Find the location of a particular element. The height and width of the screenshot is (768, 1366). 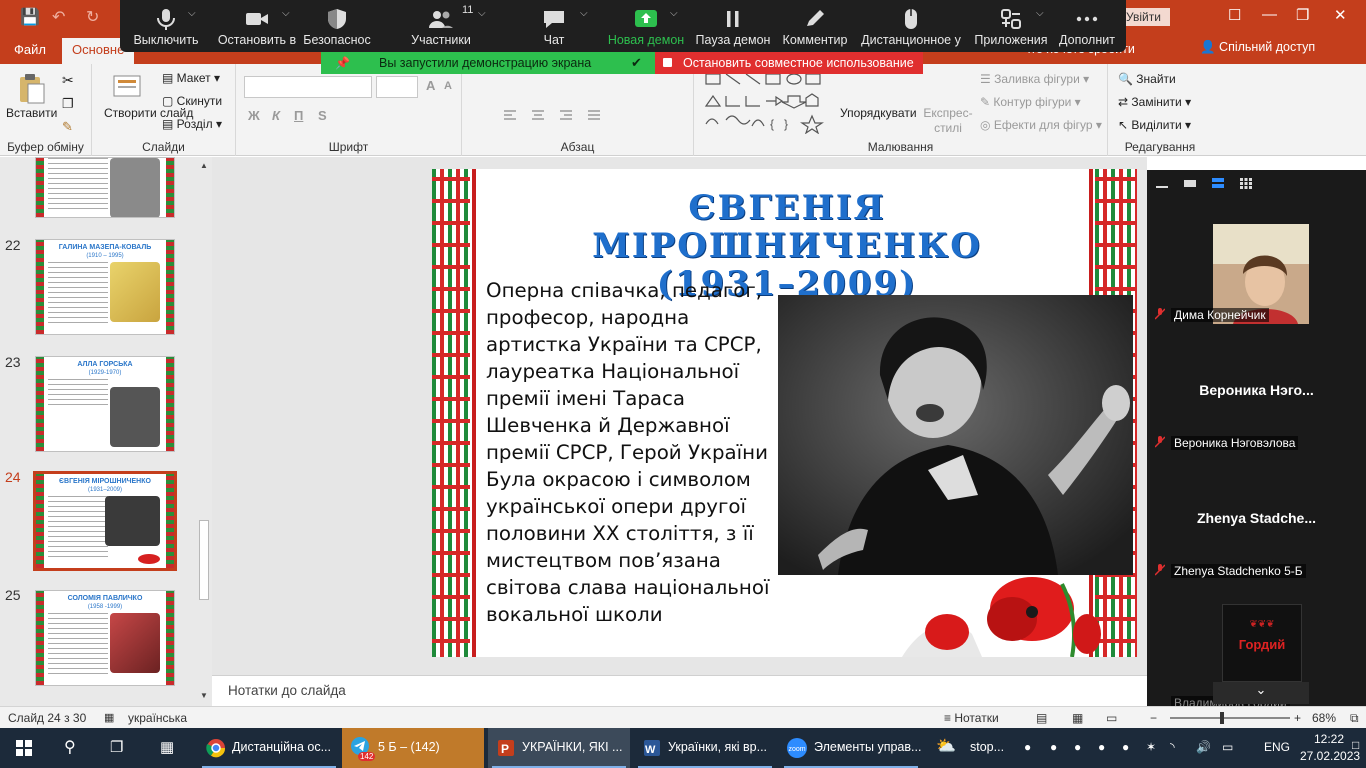

redo-icon: ↻ is located at coordinates (92, 17).